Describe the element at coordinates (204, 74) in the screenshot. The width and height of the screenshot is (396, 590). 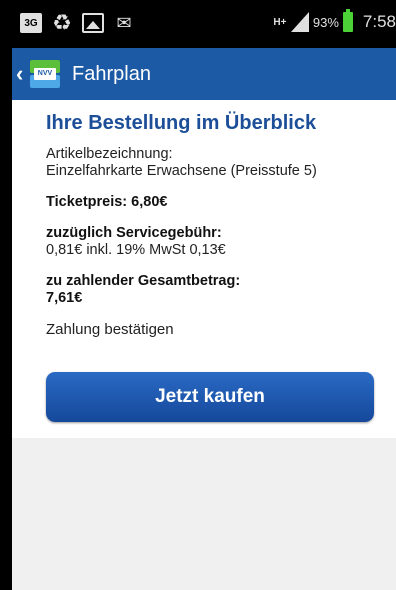
I see `action-bar: ‹ NVV Fahrplan` at that location.